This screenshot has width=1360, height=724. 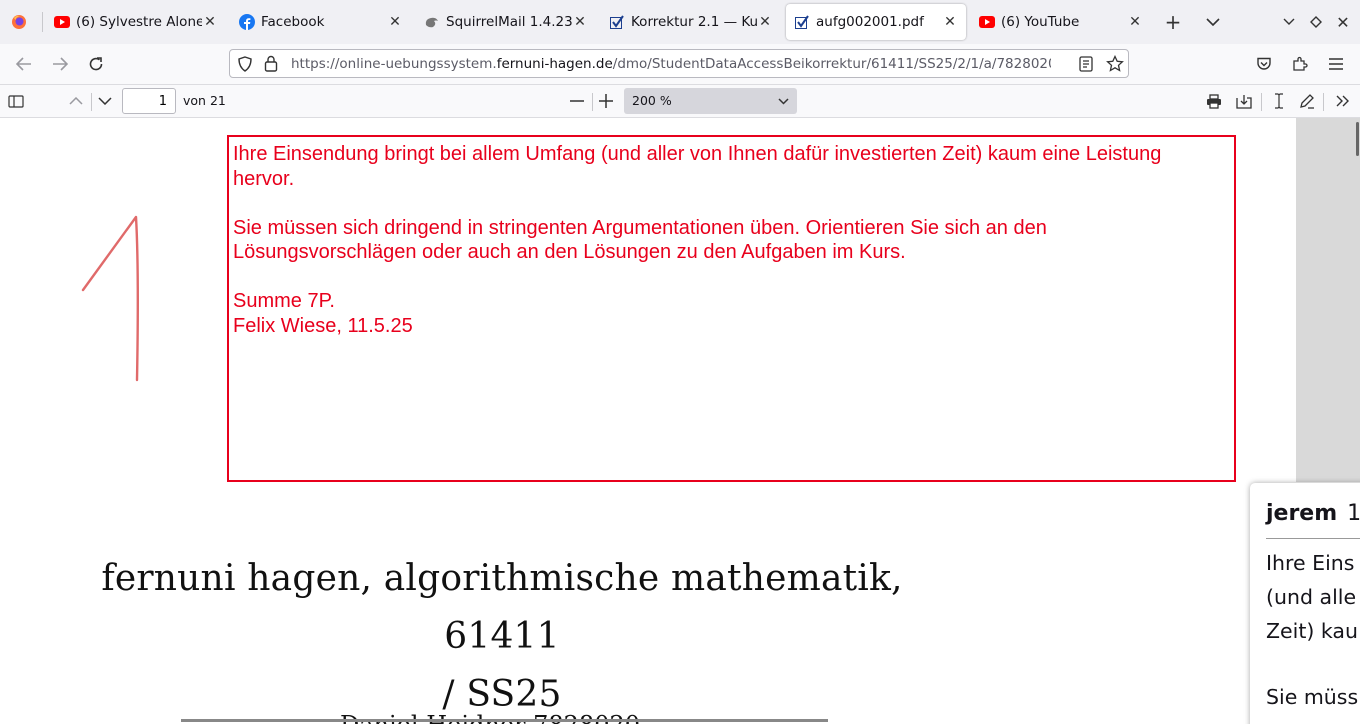 What do you see at coordinates (1312, 697) in the screenshot?
I see `comment-line: Sie müss` at bounding box center [1312, 697].